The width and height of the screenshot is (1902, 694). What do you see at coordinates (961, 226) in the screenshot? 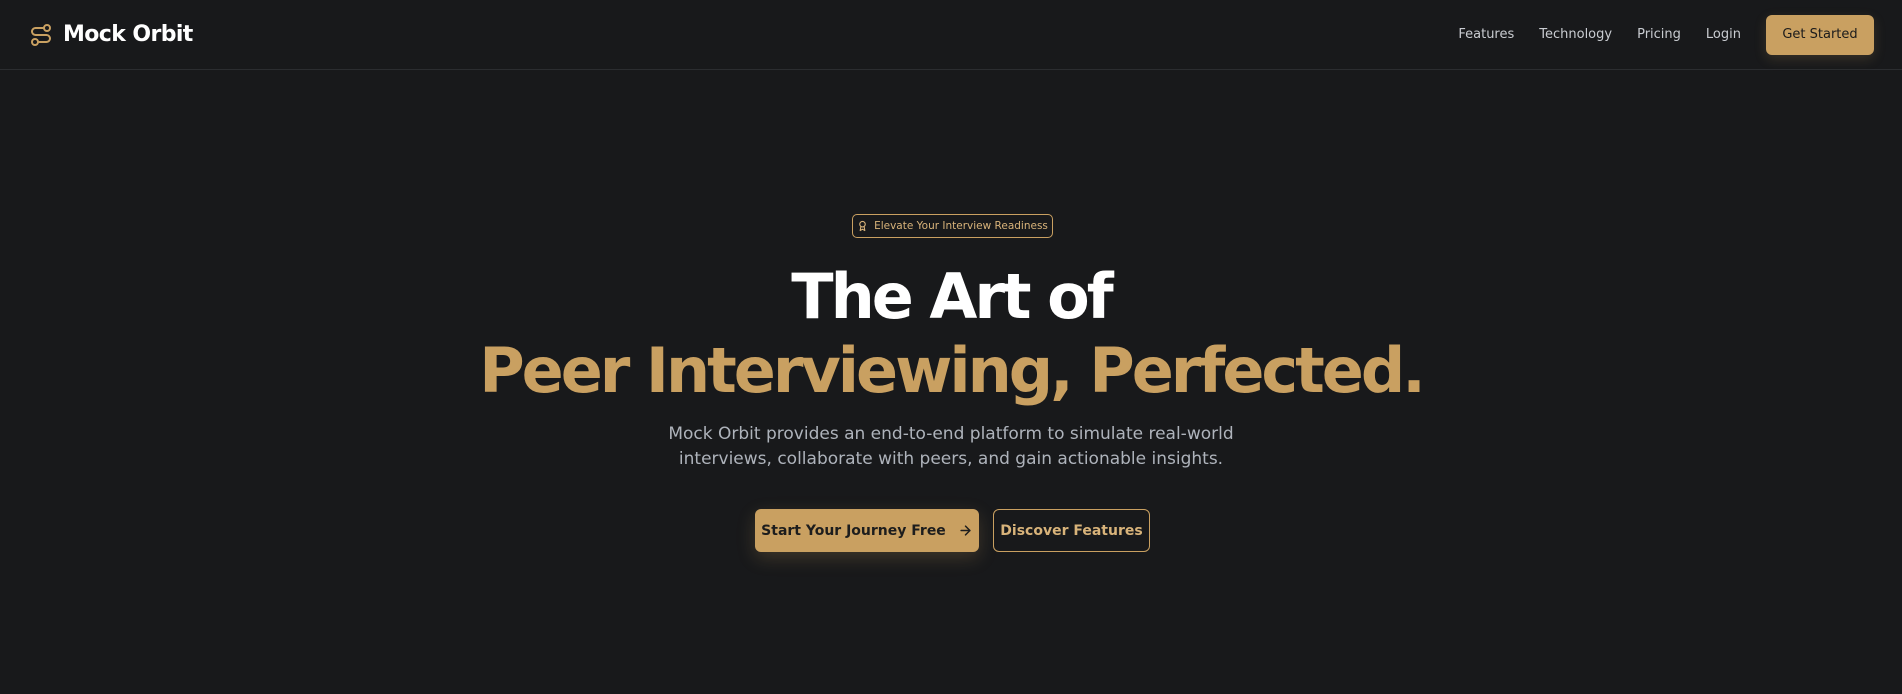
I see `badge-text: Elevate Your Interview Readiness` at bounding box center [961, 226].